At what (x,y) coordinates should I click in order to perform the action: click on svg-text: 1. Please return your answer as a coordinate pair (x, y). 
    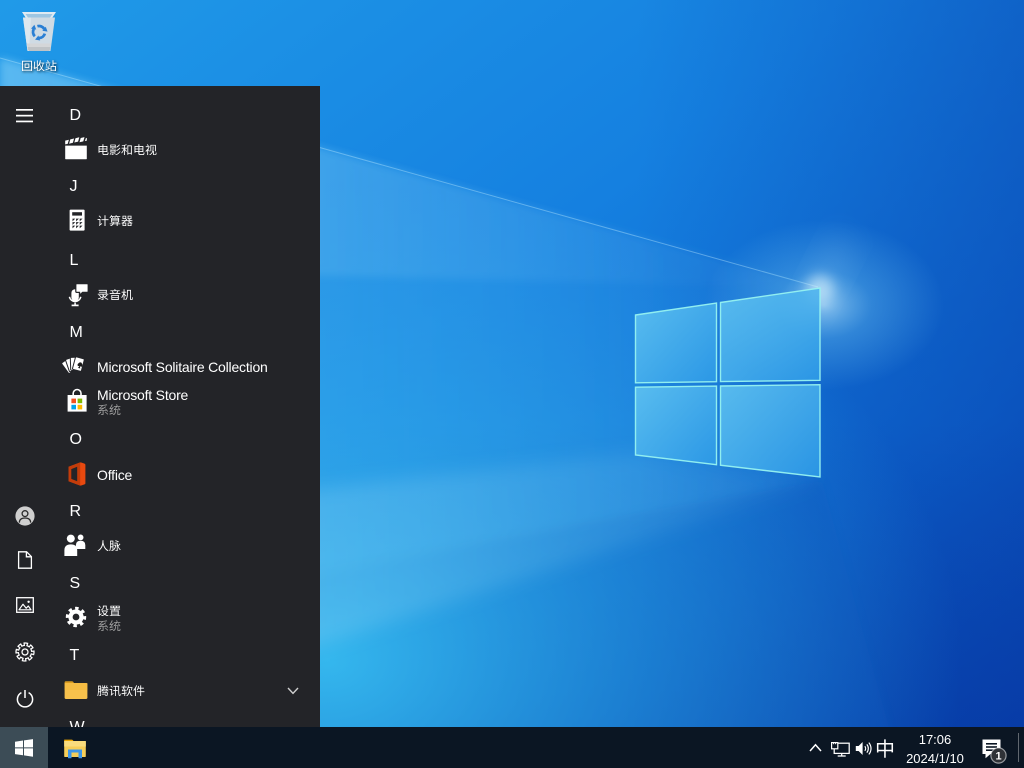
    Looking at the image, I should click on (998, 756).